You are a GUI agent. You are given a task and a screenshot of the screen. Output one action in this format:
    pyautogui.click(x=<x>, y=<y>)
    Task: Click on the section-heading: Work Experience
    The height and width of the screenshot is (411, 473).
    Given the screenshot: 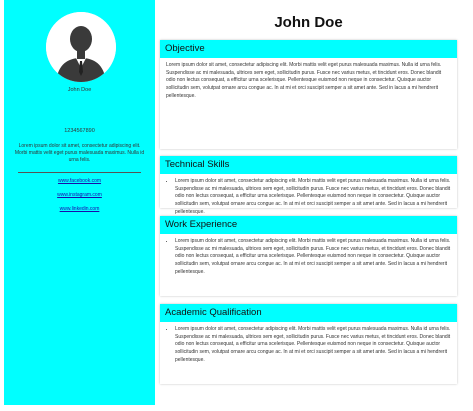 What is the action you would take?
    pyautogui.click(x=308, y=225)
    